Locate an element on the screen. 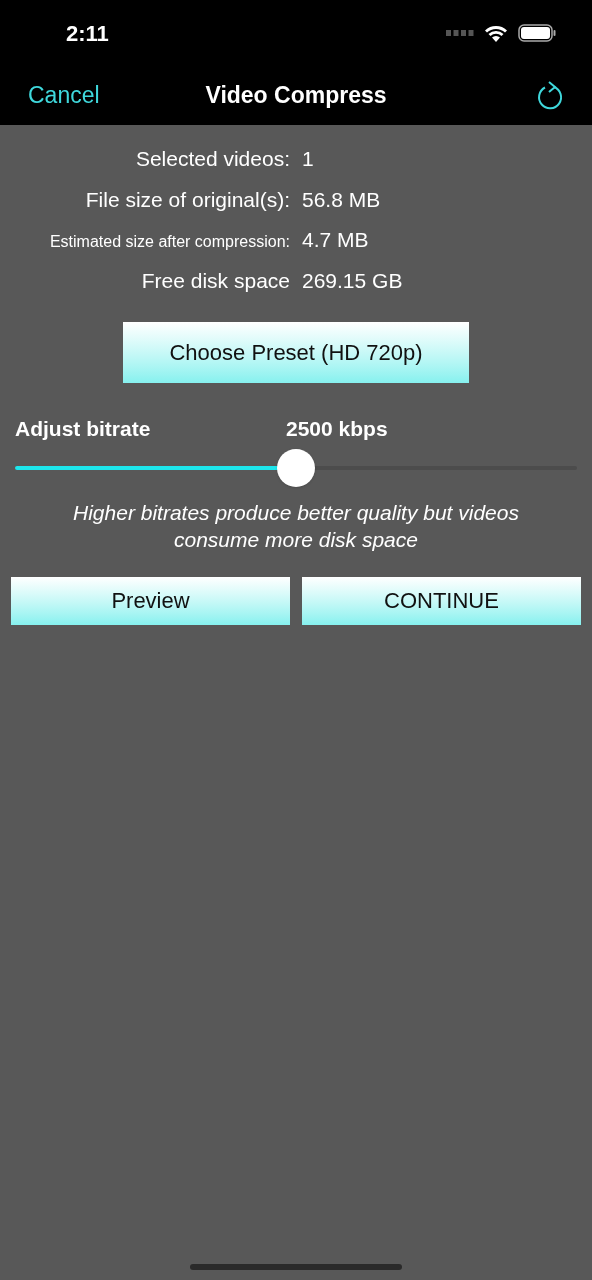  cancel-button: Cancel is located at coordinates (64, 95).